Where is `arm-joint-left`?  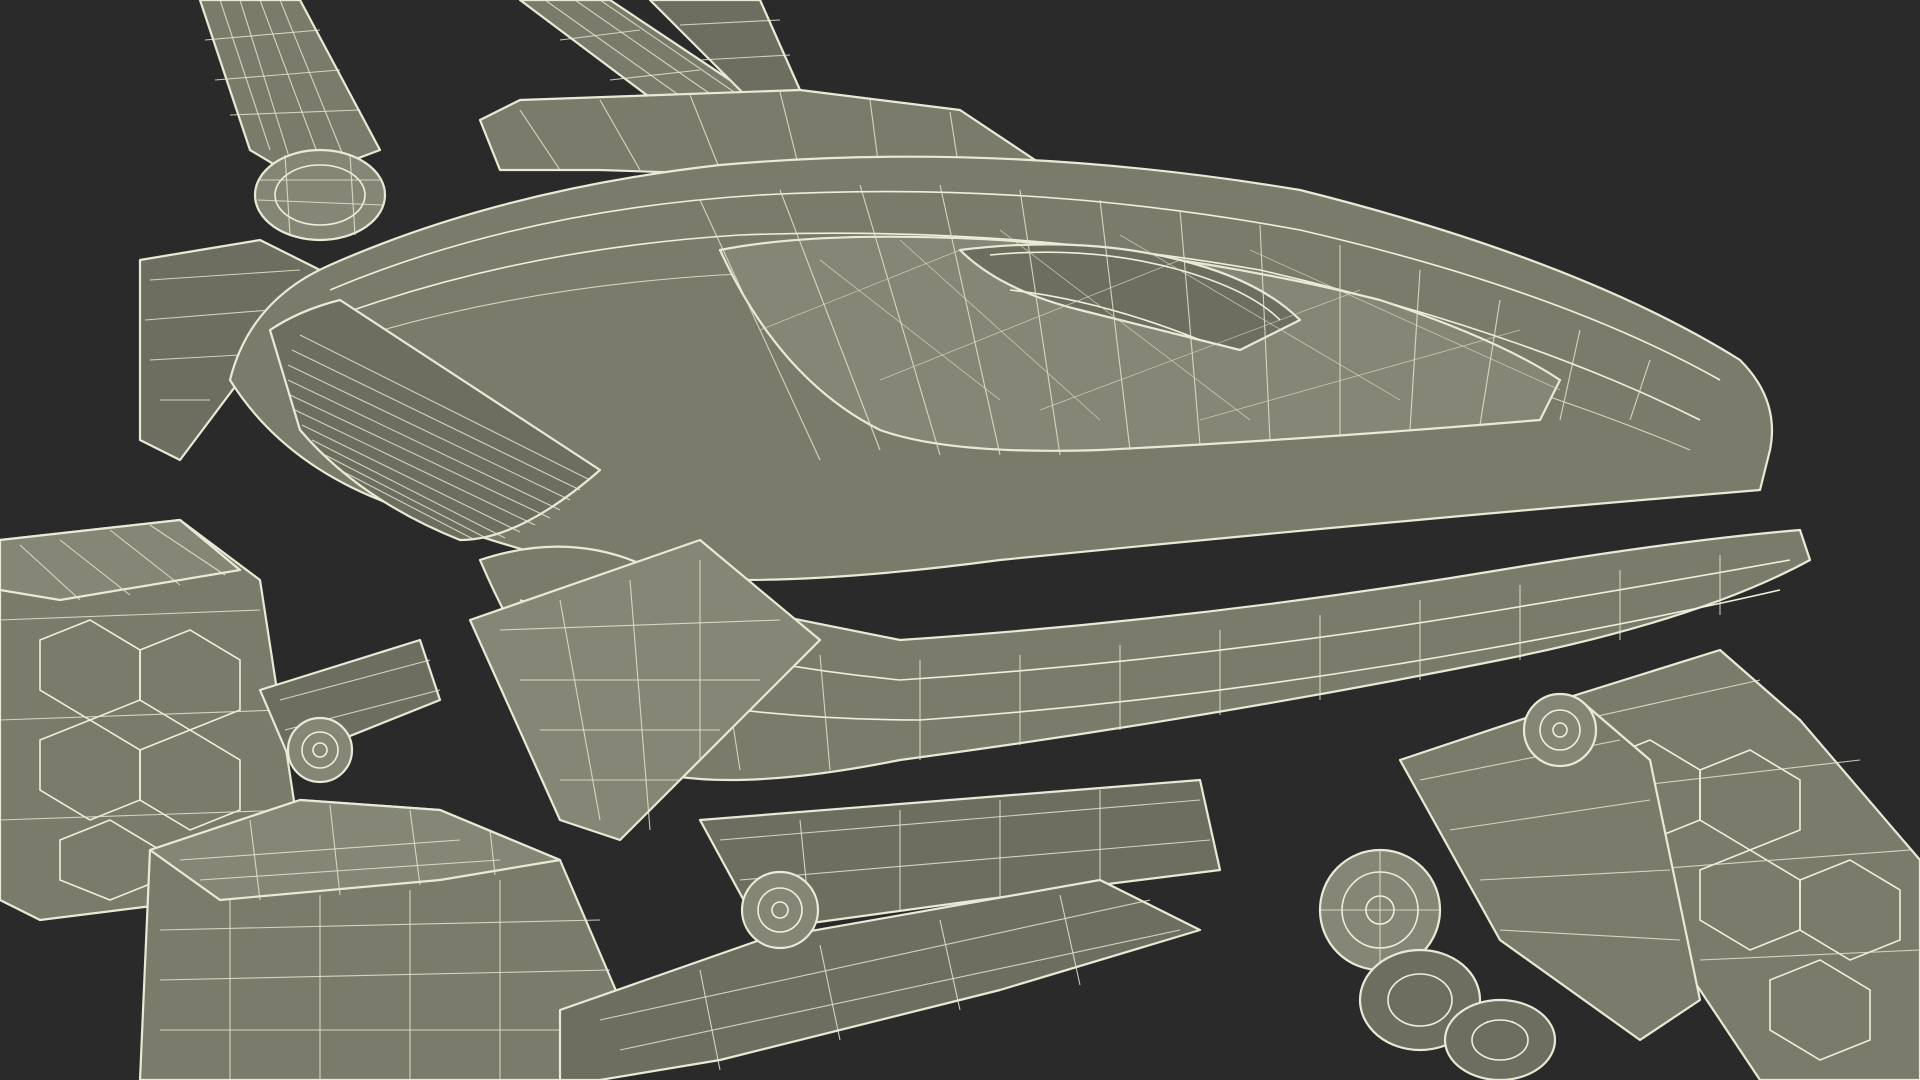 arm-joint-left is located at coordinates (320, 195).